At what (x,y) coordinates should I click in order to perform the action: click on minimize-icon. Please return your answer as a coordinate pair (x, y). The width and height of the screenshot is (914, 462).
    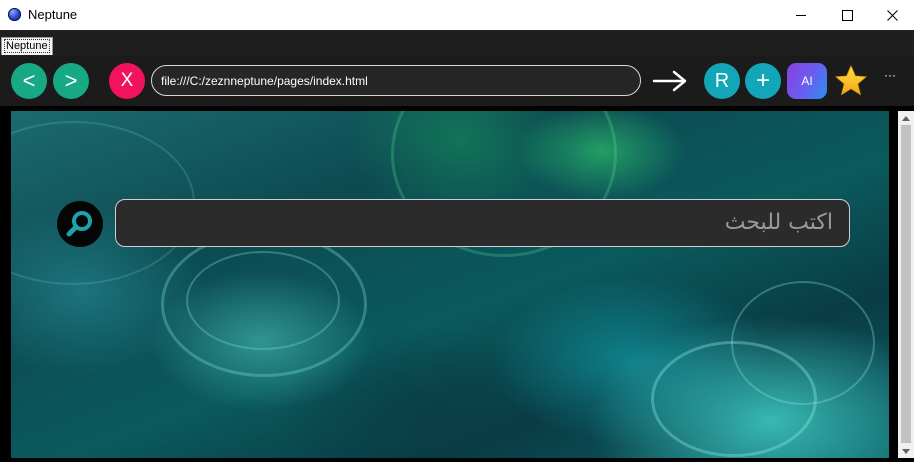
    Looking at the image, I should click on (801, 15).